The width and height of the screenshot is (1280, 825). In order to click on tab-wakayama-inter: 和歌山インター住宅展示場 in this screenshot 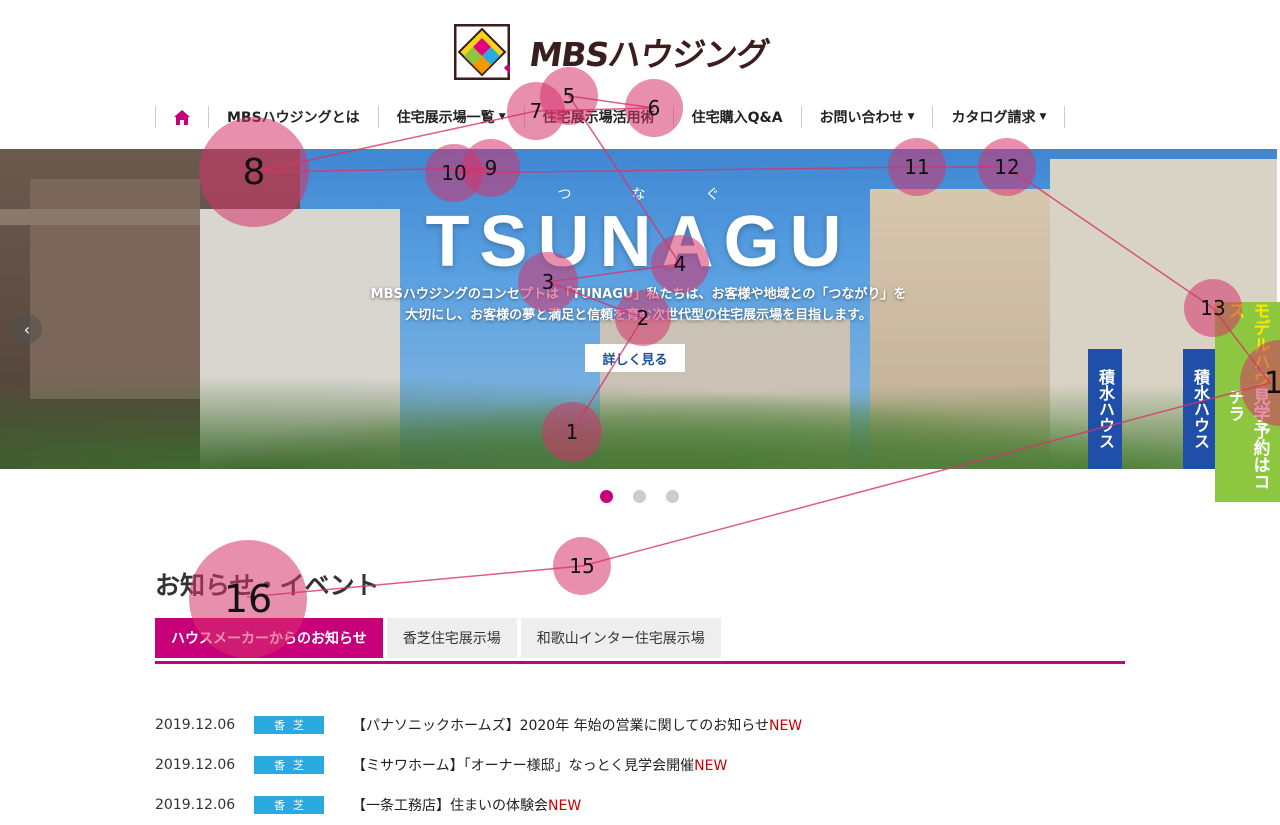, I will do `click(620, 638)`.